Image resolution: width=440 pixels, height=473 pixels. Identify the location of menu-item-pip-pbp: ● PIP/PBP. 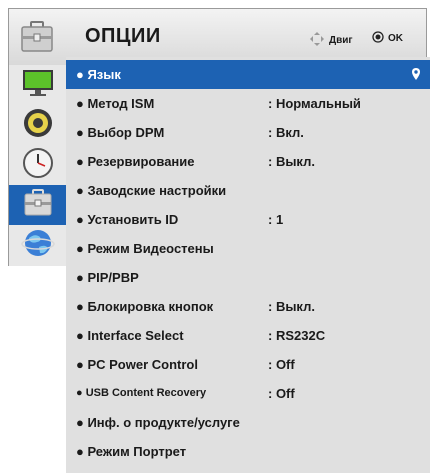
(248, 277).